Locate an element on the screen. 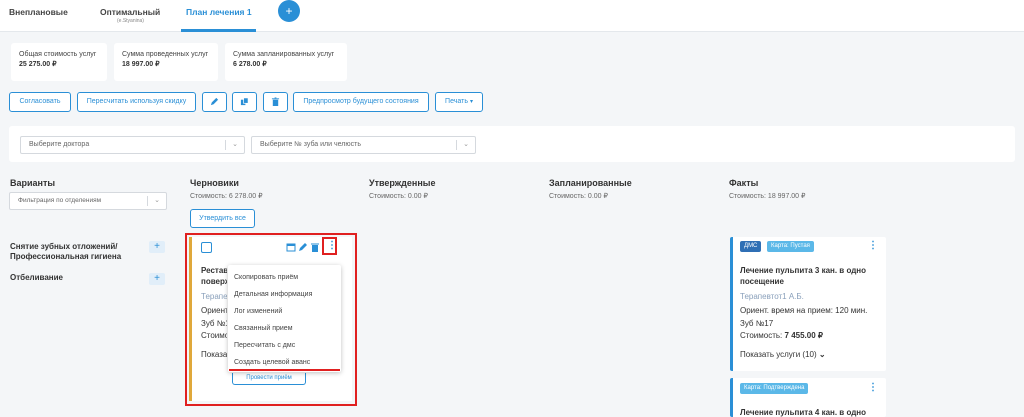 The height and width of the screenshot is (417, 1024). menu-item-recalc-dms: Пересчитать с дмс is located at coordinates (264, 345).